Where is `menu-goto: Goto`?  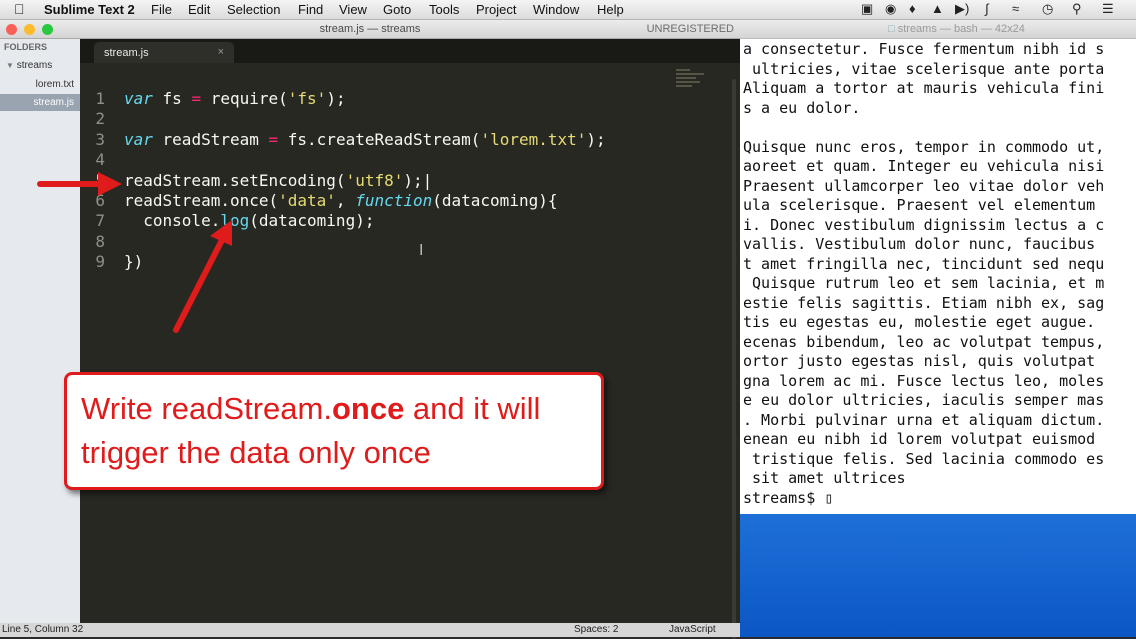 menu-goto: Goto is located at coordinates (397, 9).